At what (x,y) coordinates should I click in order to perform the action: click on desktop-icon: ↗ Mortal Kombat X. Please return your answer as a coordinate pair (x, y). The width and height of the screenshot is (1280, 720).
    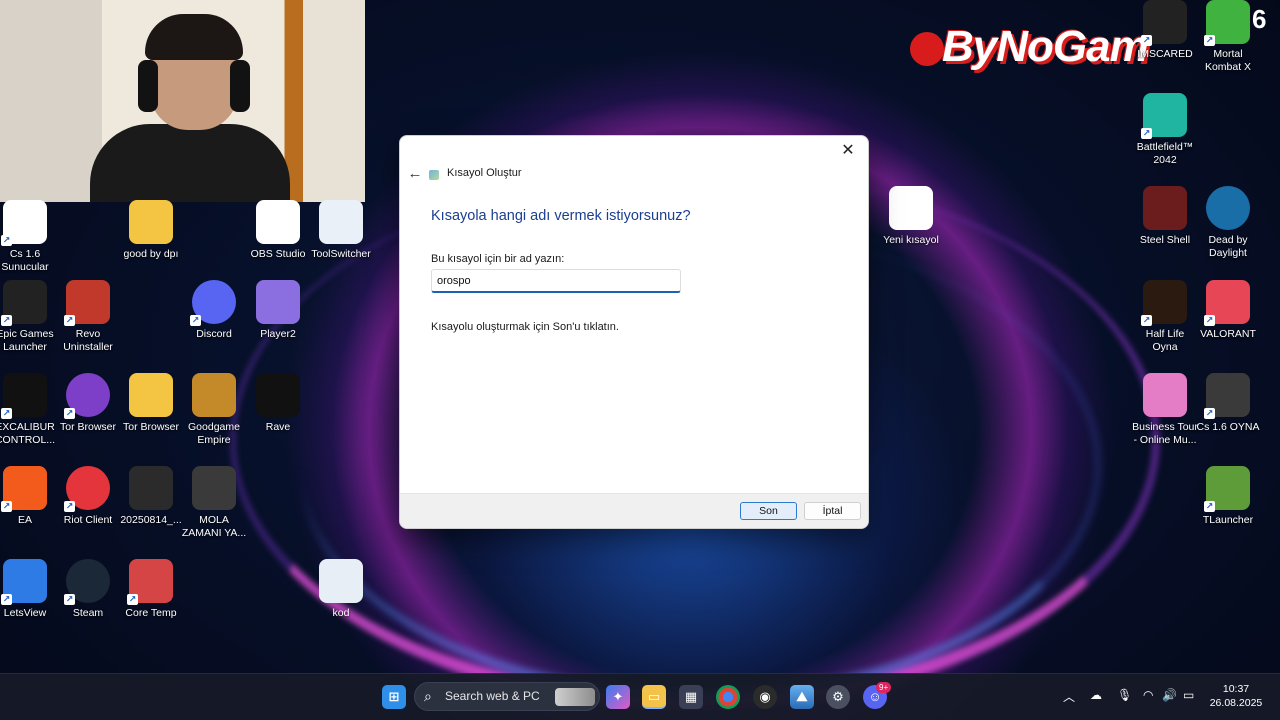
    Looking at the image, I should click on (1228, 37).